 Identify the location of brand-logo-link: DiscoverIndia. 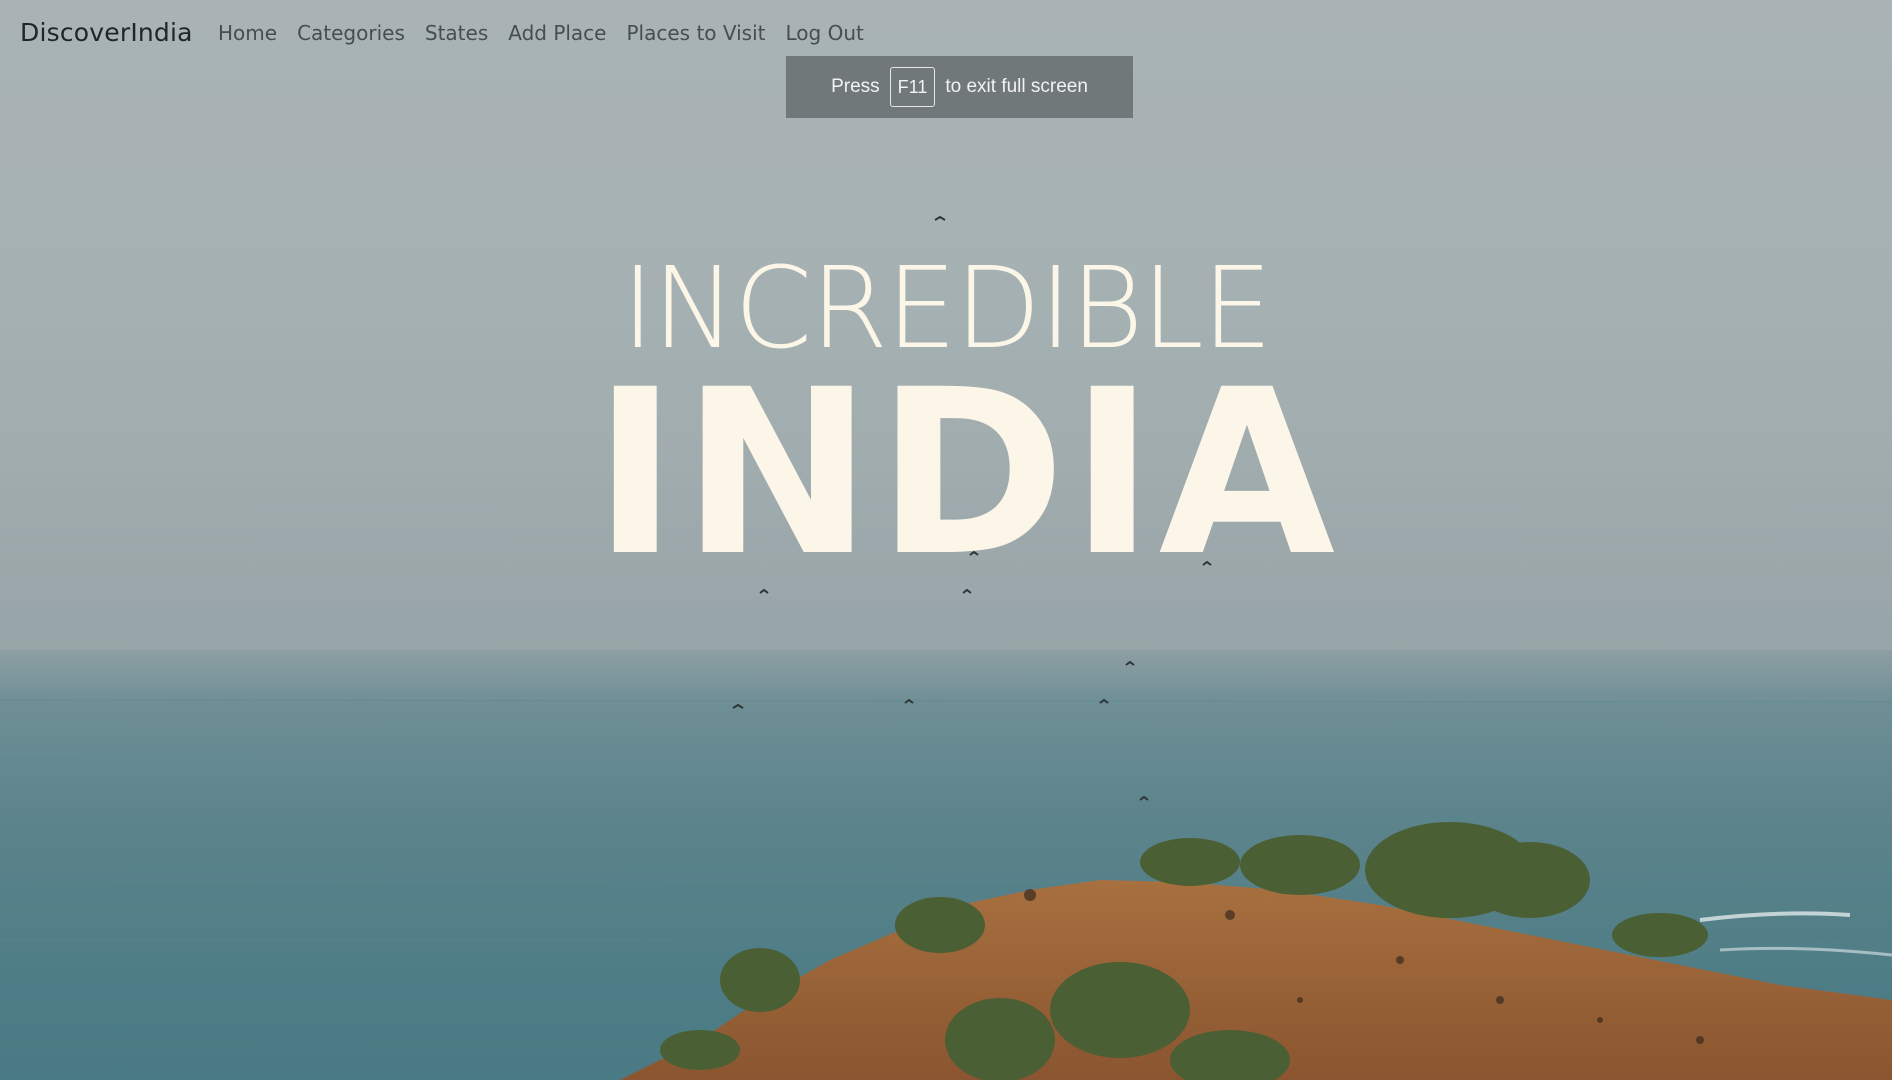
(106, 32).